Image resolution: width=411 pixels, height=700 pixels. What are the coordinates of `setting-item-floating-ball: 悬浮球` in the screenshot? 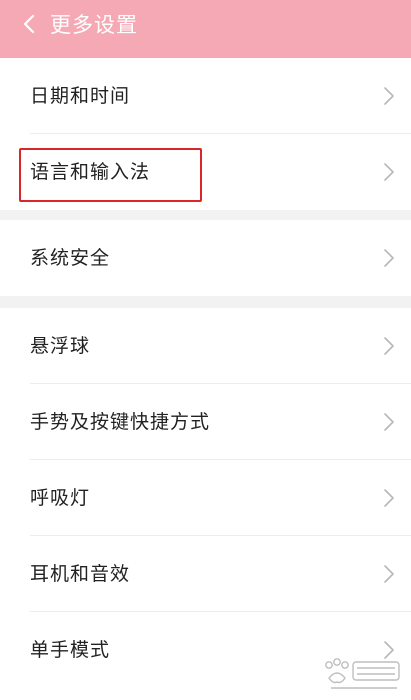 It's located at (205, 346).